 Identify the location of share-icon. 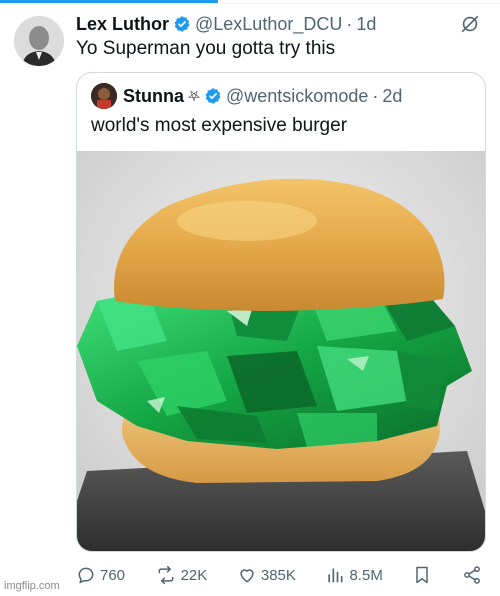
(472, 575).